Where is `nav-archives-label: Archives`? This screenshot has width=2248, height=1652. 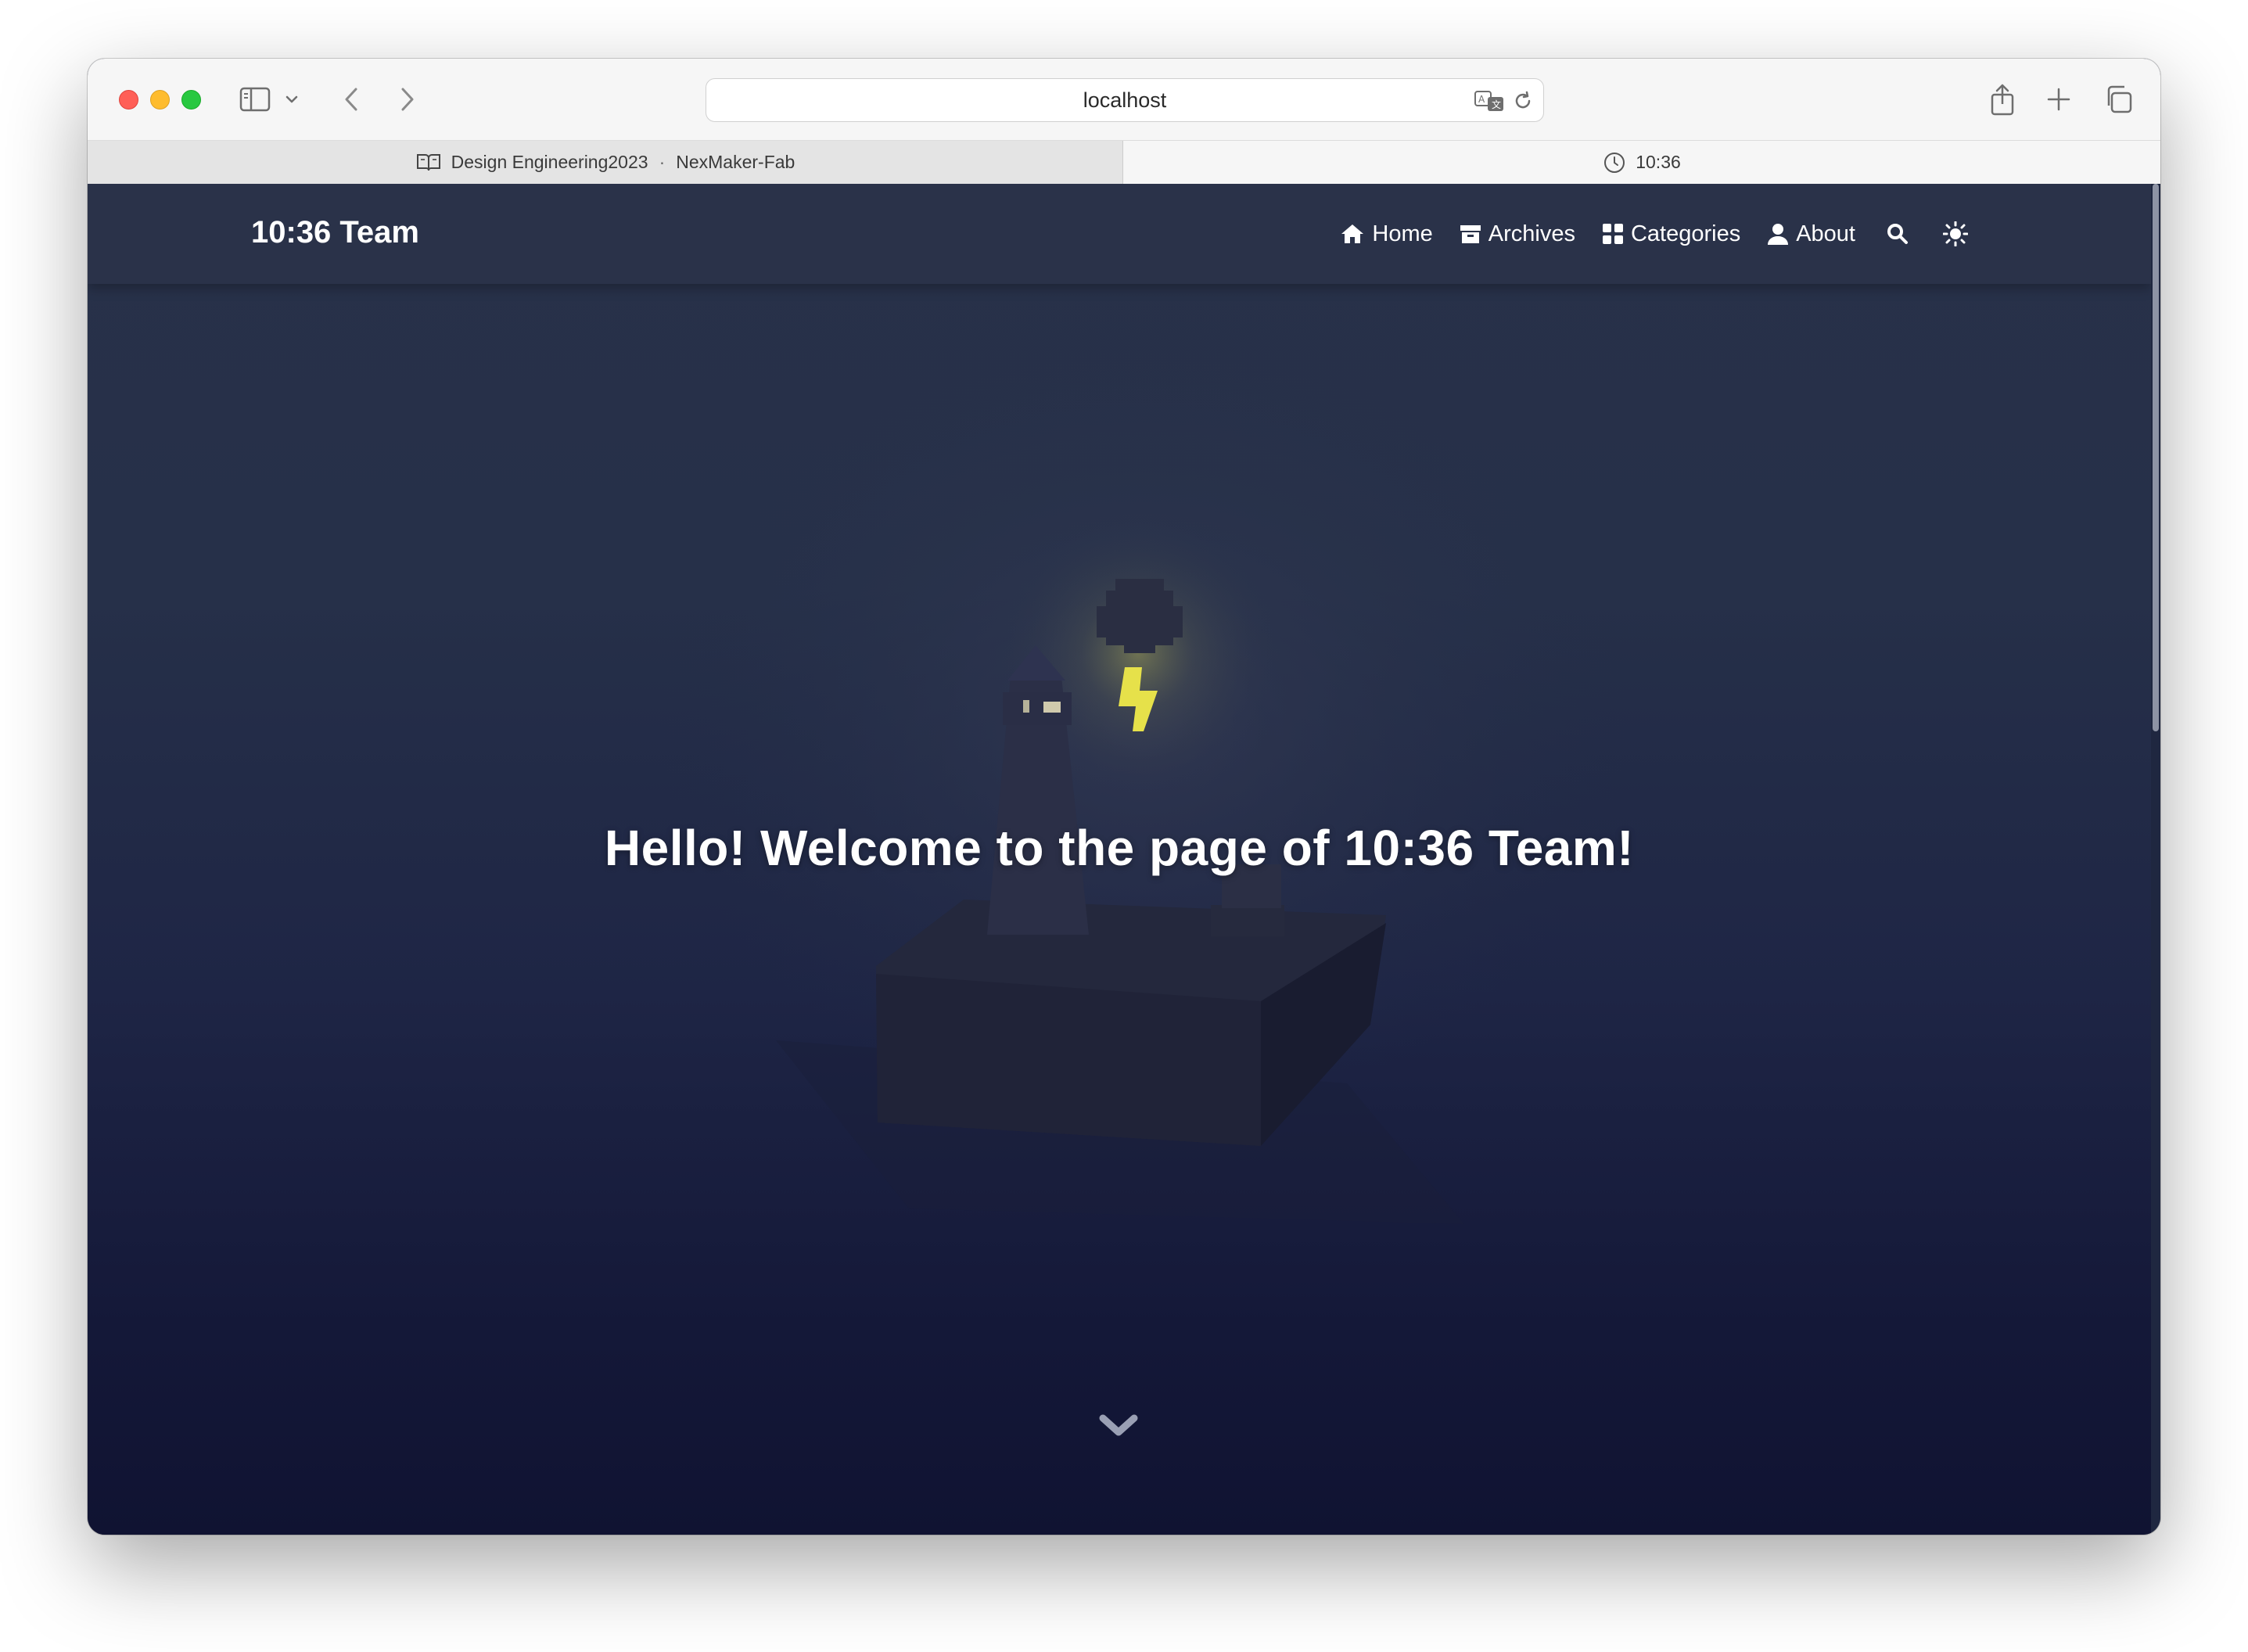 nav-archives-label: Archives is located at coordinates (1531, 233).